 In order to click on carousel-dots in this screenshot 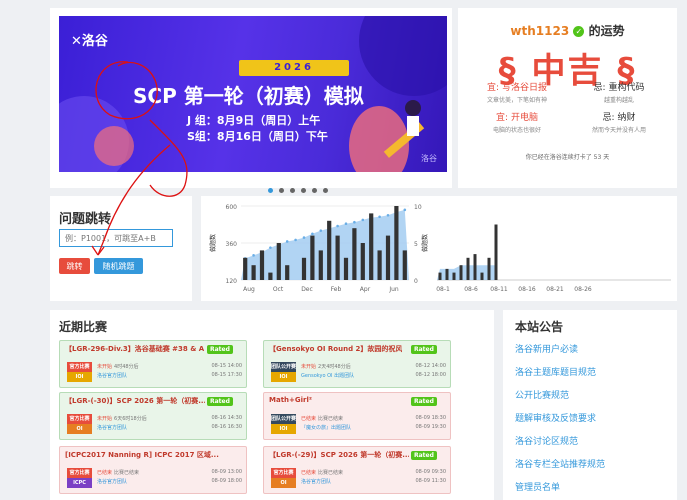, I will do `click(301, 187)`.